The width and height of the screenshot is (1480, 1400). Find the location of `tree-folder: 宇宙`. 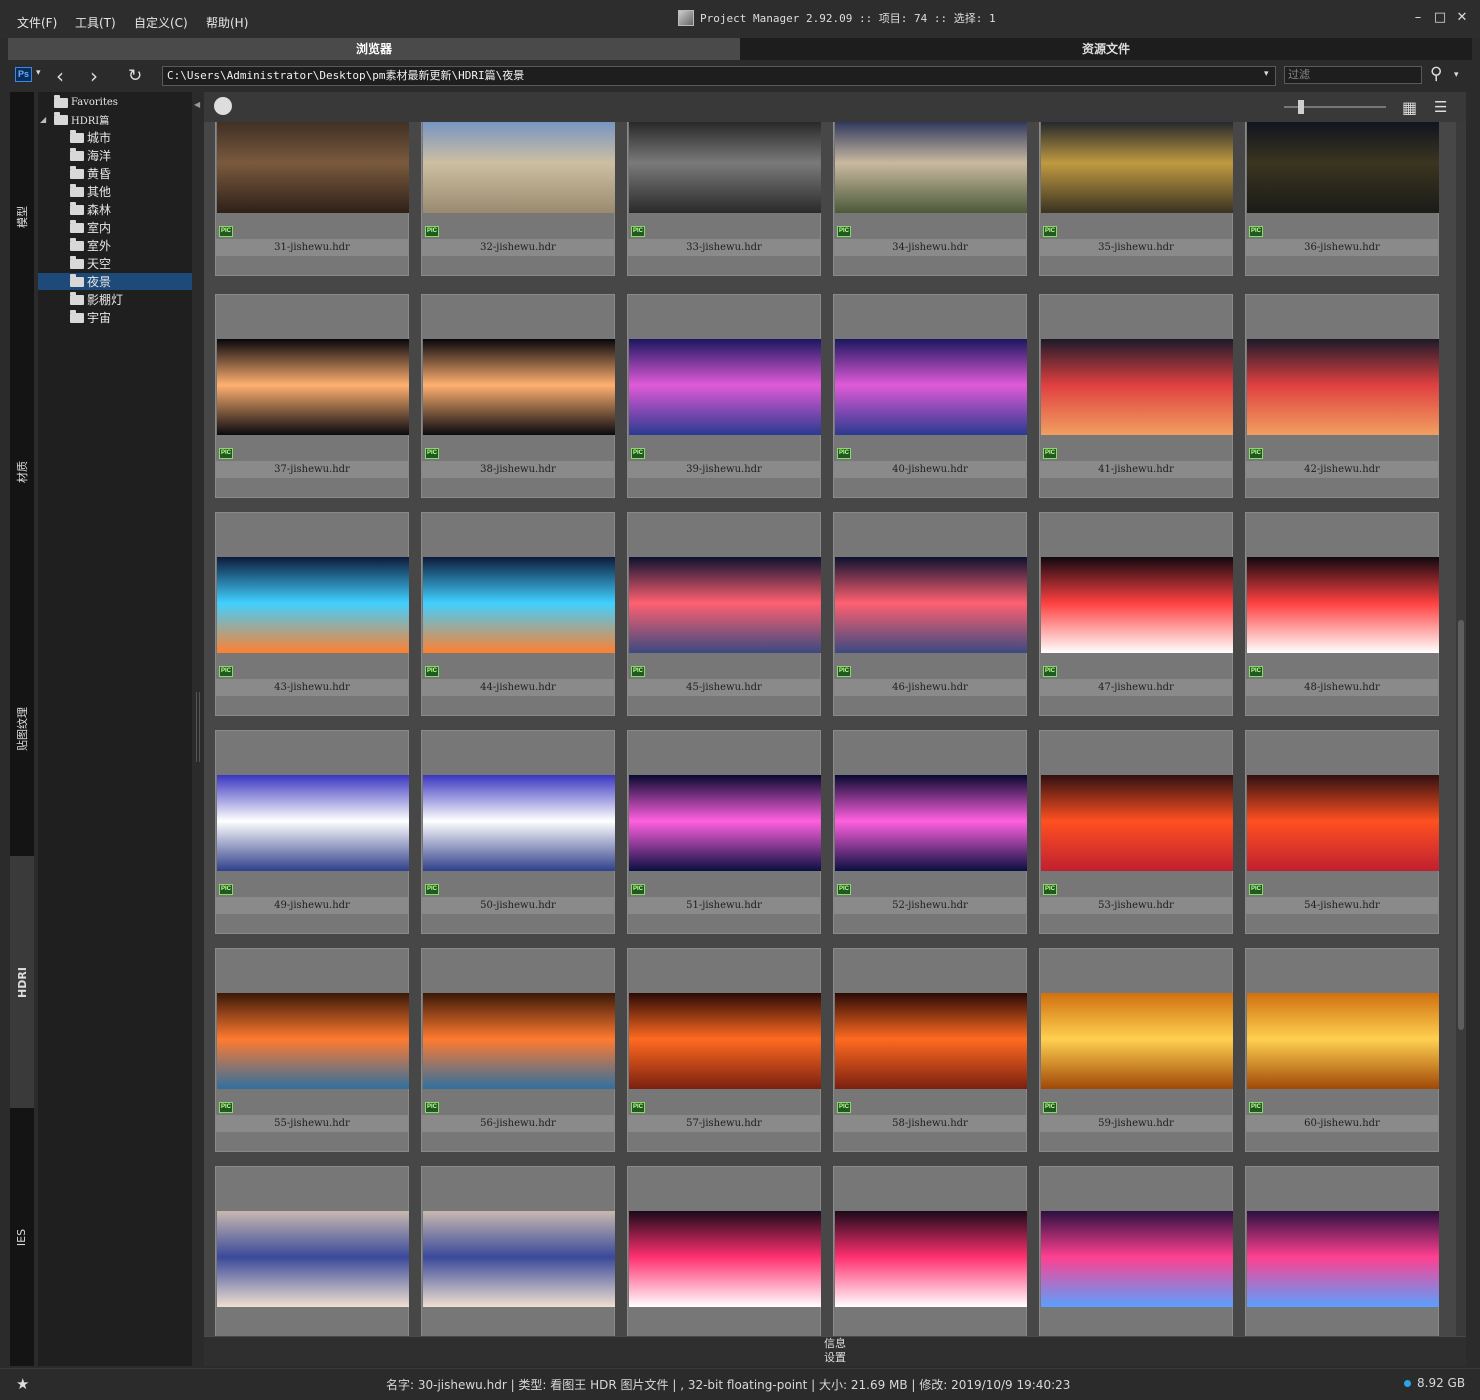

tree-folder: 宇宙 is located at coordinates (115, 317).